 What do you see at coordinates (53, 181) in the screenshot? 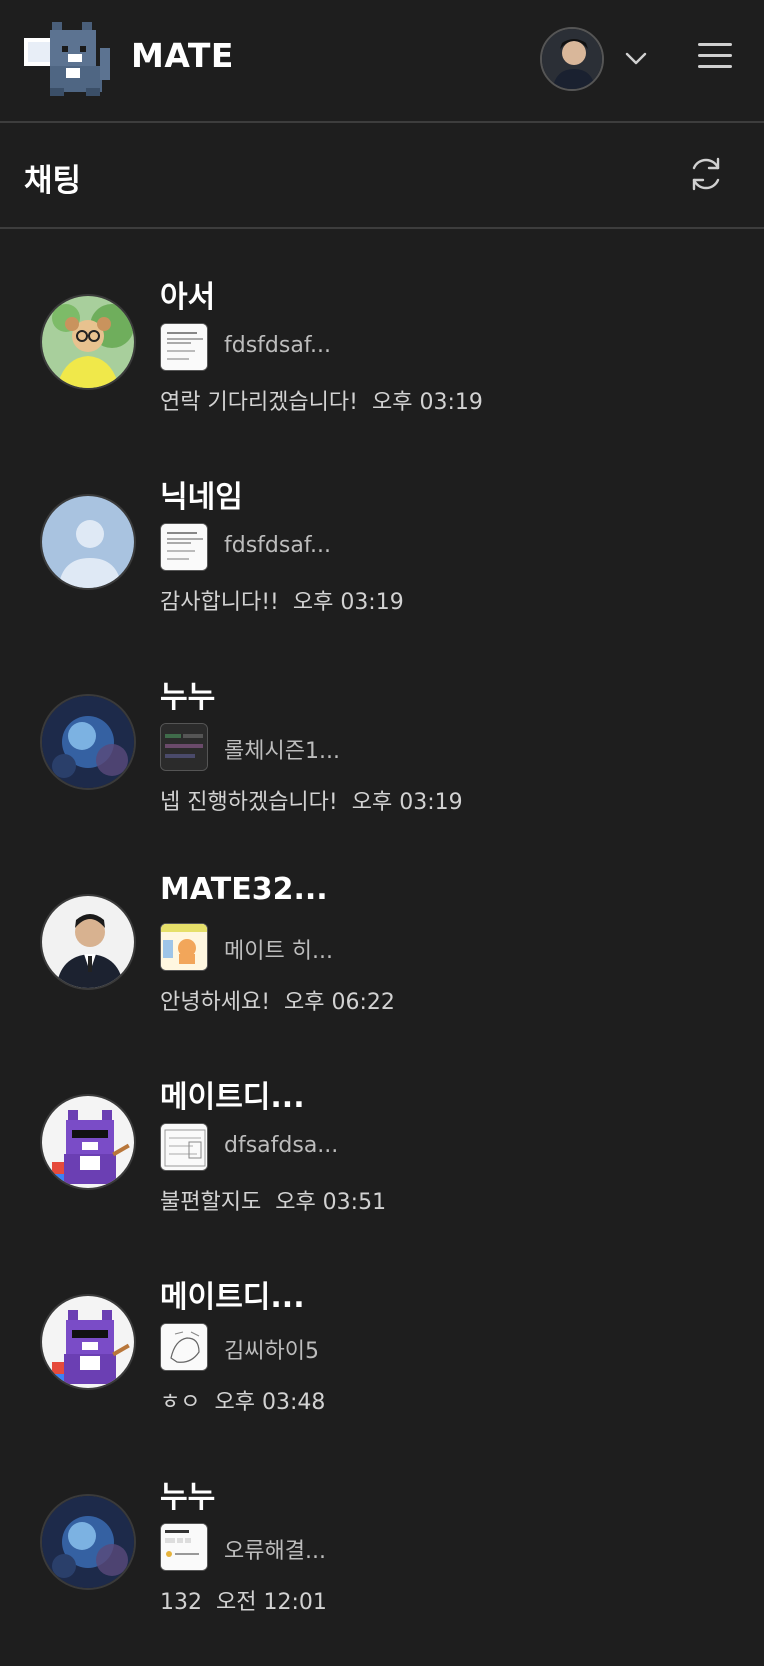
I see `page-title: 채팅` at bounding box center [53, 181].